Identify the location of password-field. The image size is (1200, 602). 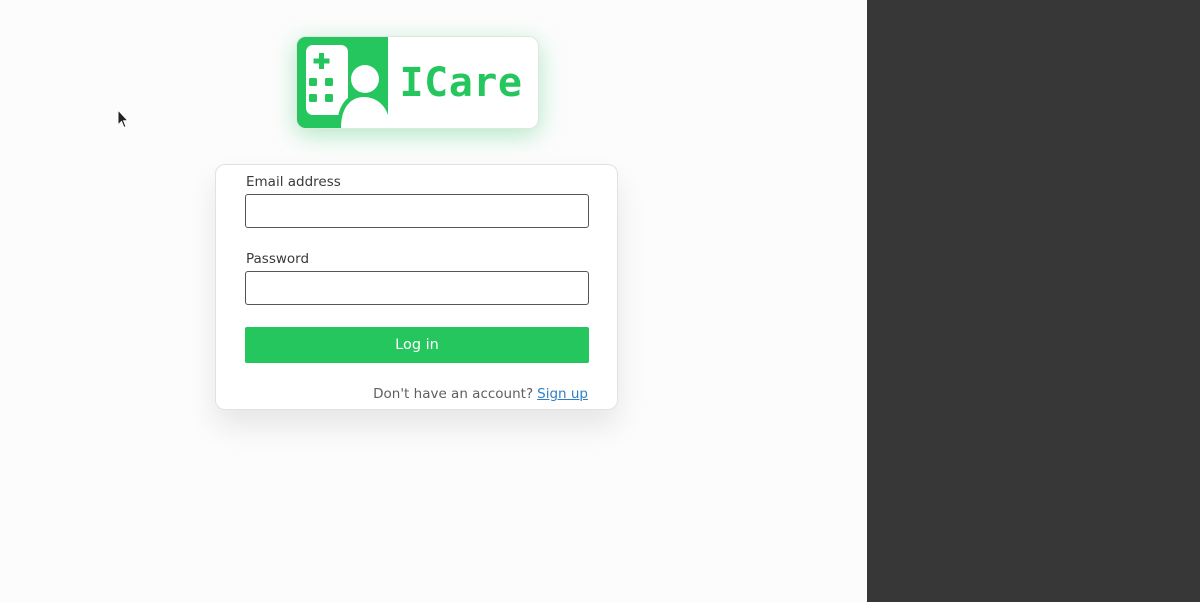
(417, 288).